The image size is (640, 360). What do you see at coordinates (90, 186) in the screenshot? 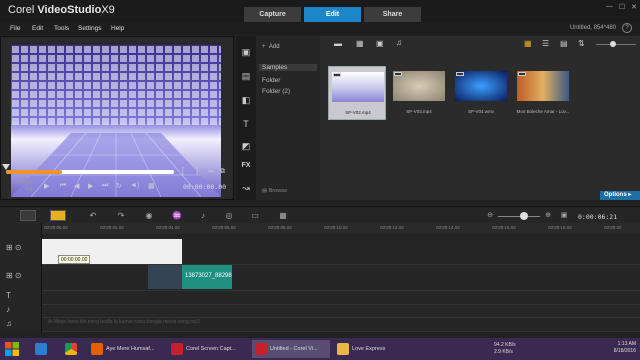
I see `next-icon: ▶` at bounding box center [90, 186].